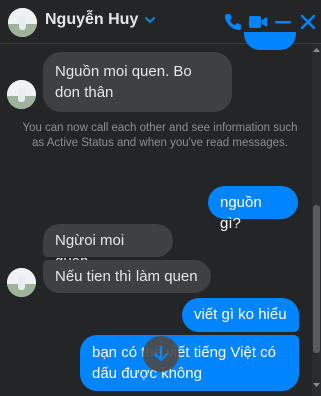  I want to click on message-text: viết gì ko hiểu, so click(240, 314).